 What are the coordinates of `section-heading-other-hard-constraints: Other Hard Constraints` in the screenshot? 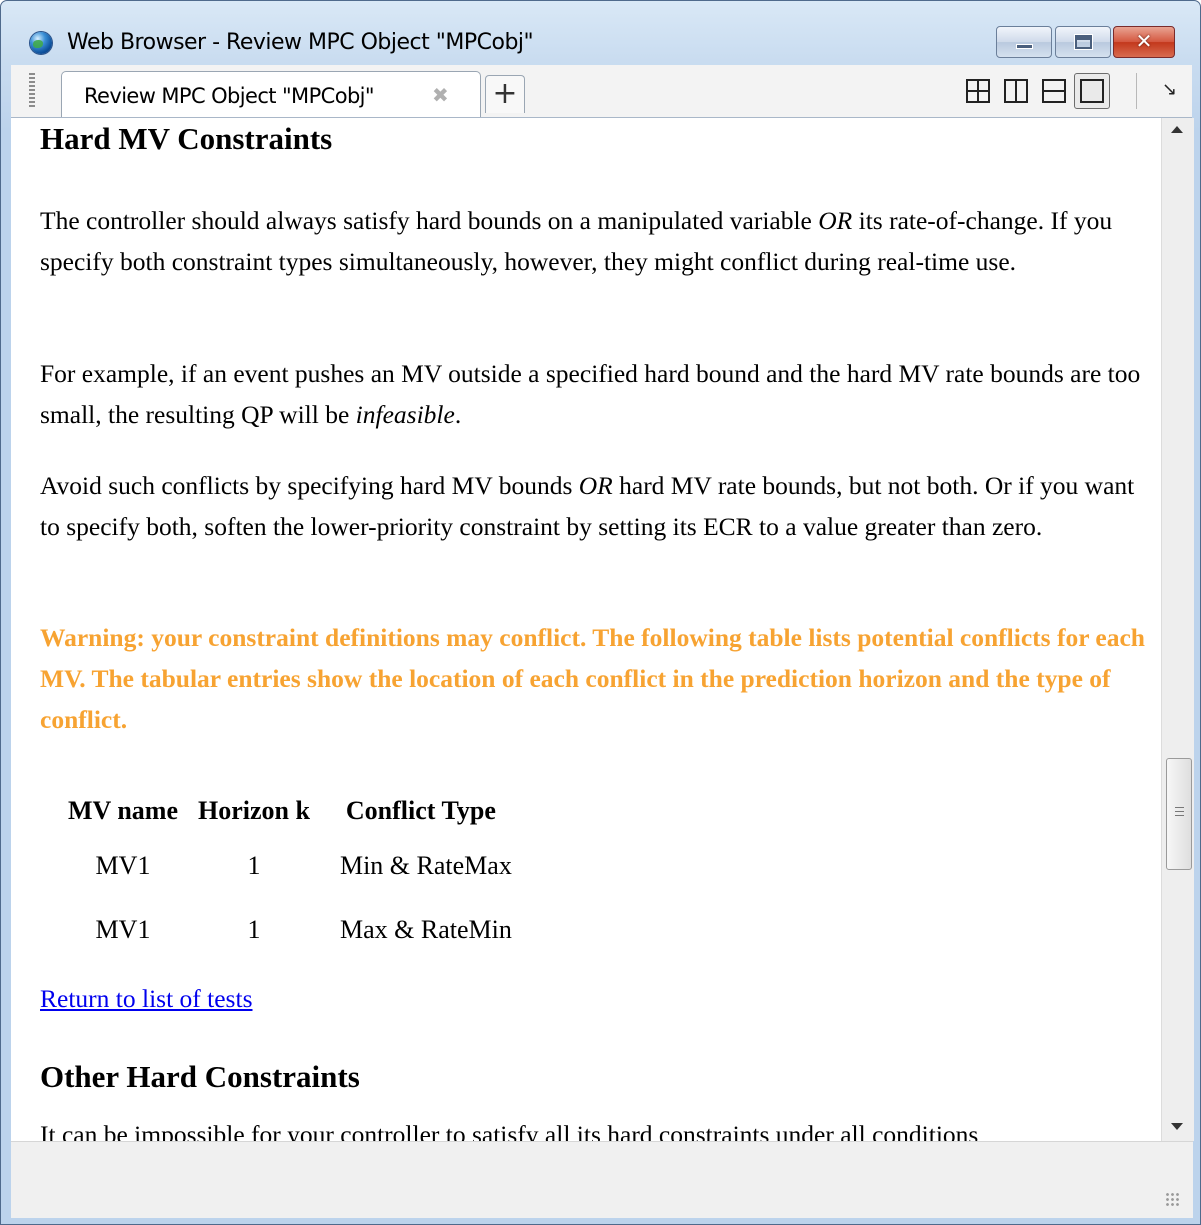 It's located at (200, 1076).